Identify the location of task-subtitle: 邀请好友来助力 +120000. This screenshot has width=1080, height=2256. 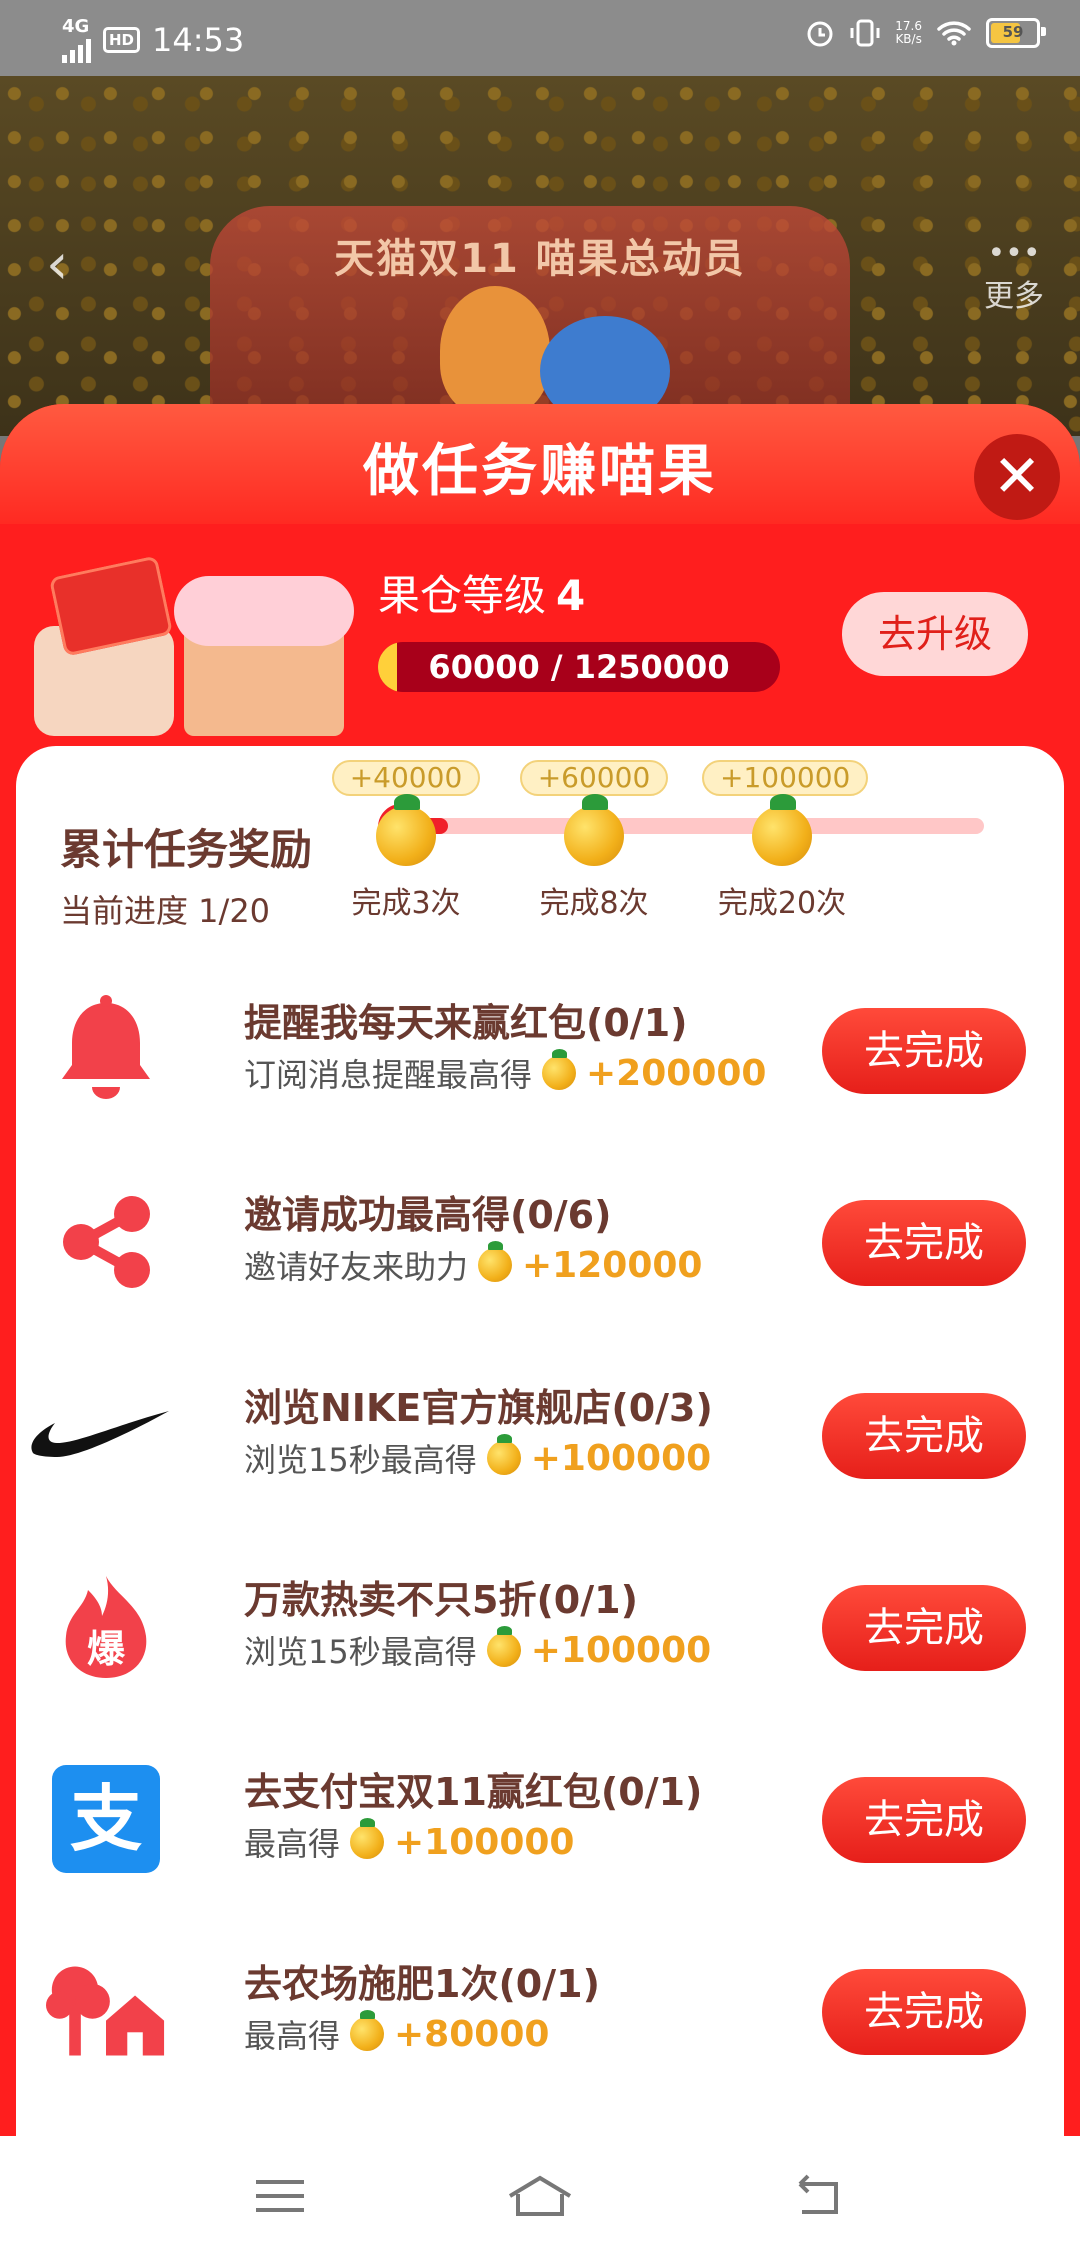
(473, 1264).